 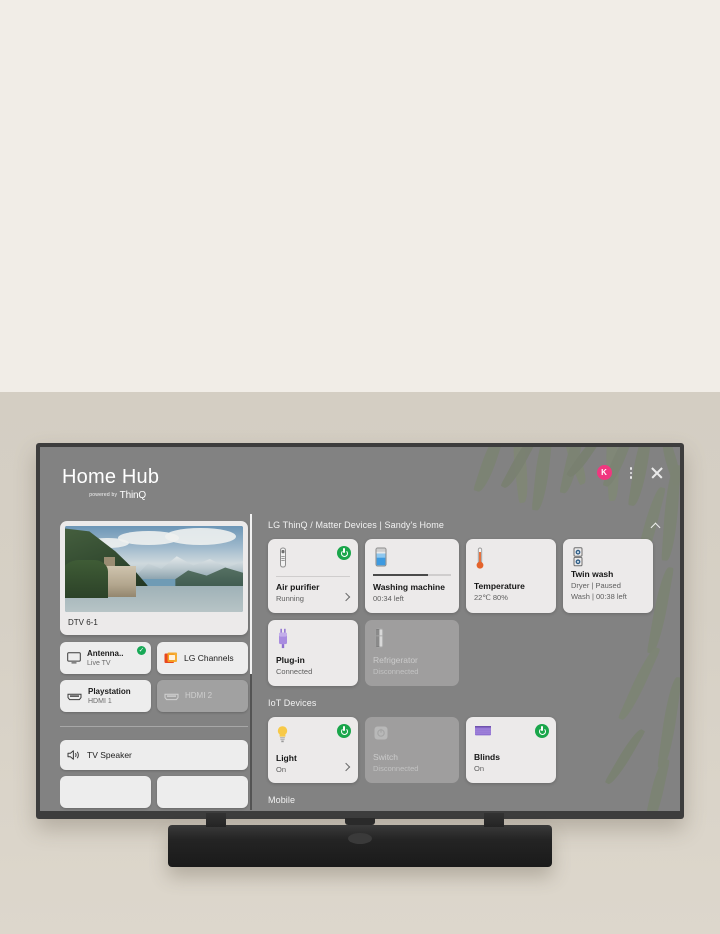 What do you see at coordinates (199, 695) in the screenshot?
I see `input-tile-label: HDMI 2` at bounding box center [199, 695].